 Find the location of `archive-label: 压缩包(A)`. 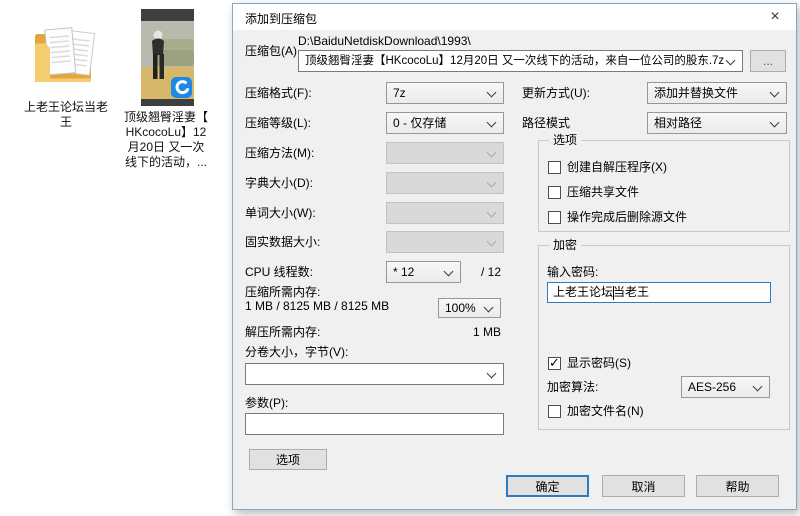

archive-label: 压缩包(A) is located at coordinates (271, 51).